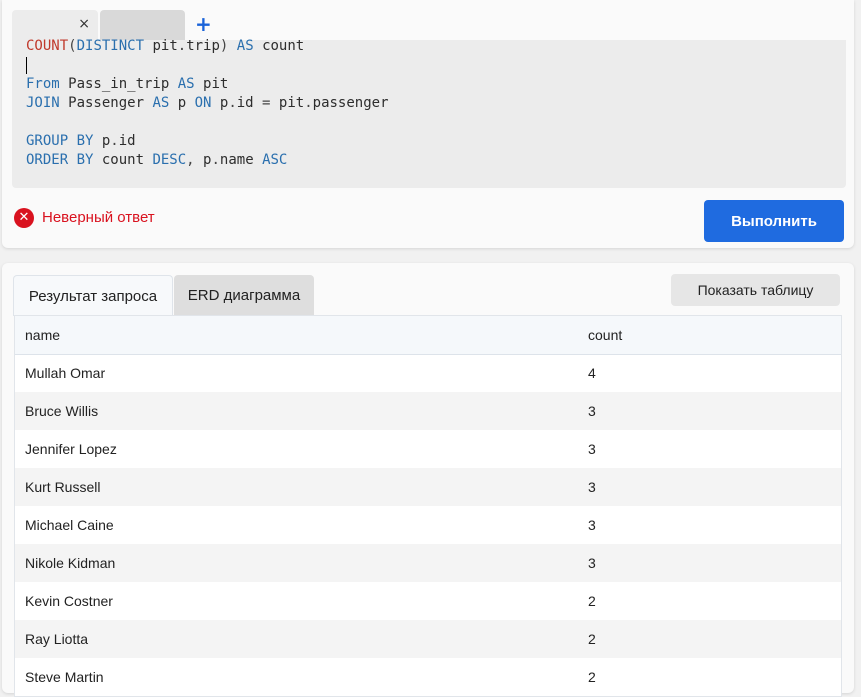 This screenshot has width=861, height=697. I want to click on code-token: ON, so click(203, 103).